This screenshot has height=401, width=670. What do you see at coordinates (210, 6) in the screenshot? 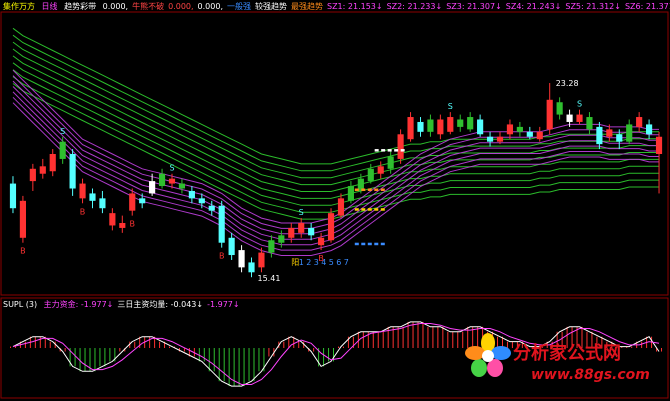
I see `header-value-3: 0.000,` at bounding box center [210, 6].